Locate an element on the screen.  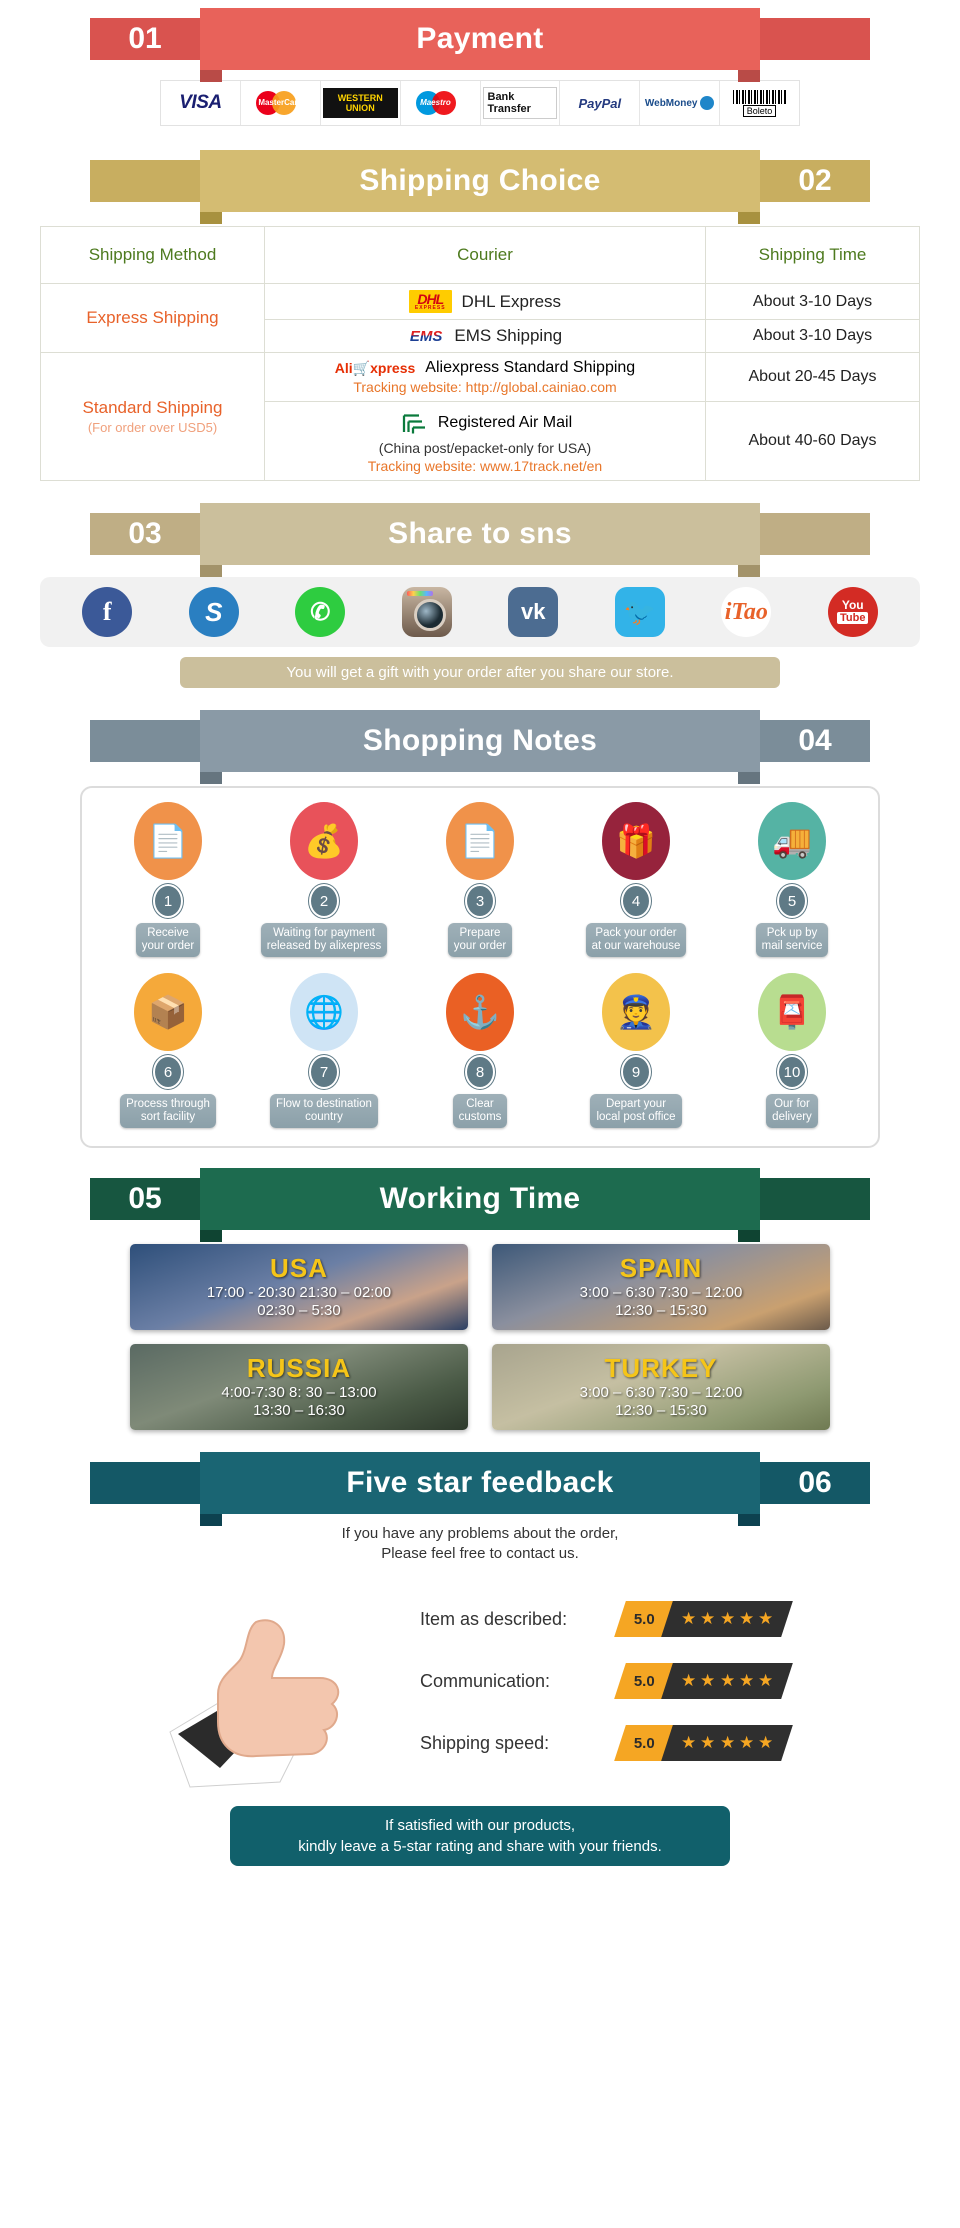
note-step-label: Process through sort facility is located at coordinates (168, 1111).